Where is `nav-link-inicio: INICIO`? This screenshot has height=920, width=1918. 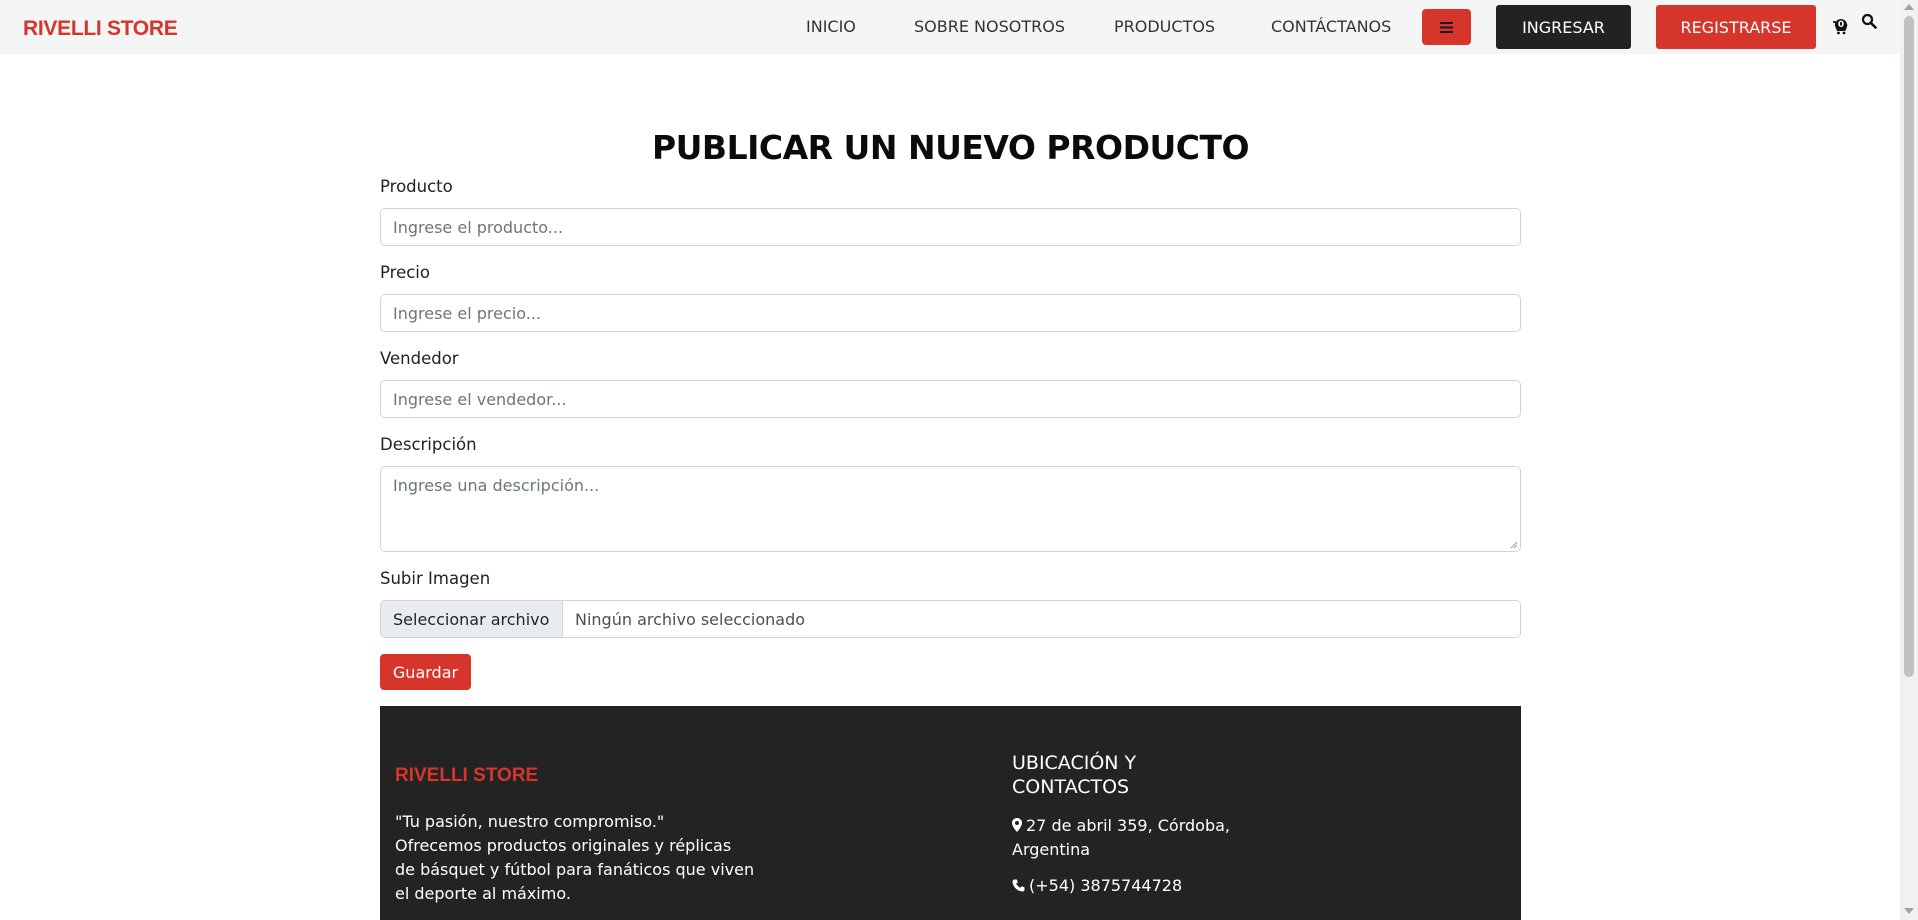
nav-link-inicio: INICIO is located at coordinates (831, 26).